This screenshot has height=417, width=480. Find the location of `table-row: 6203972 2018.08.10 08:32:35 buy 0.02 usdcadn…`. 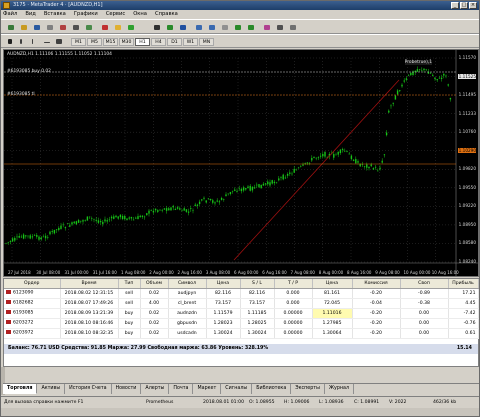

table-row: 6203972 2018.08.10 08:32:35 buy 0.02 usdcadn… is located at coordinates (241, 333).